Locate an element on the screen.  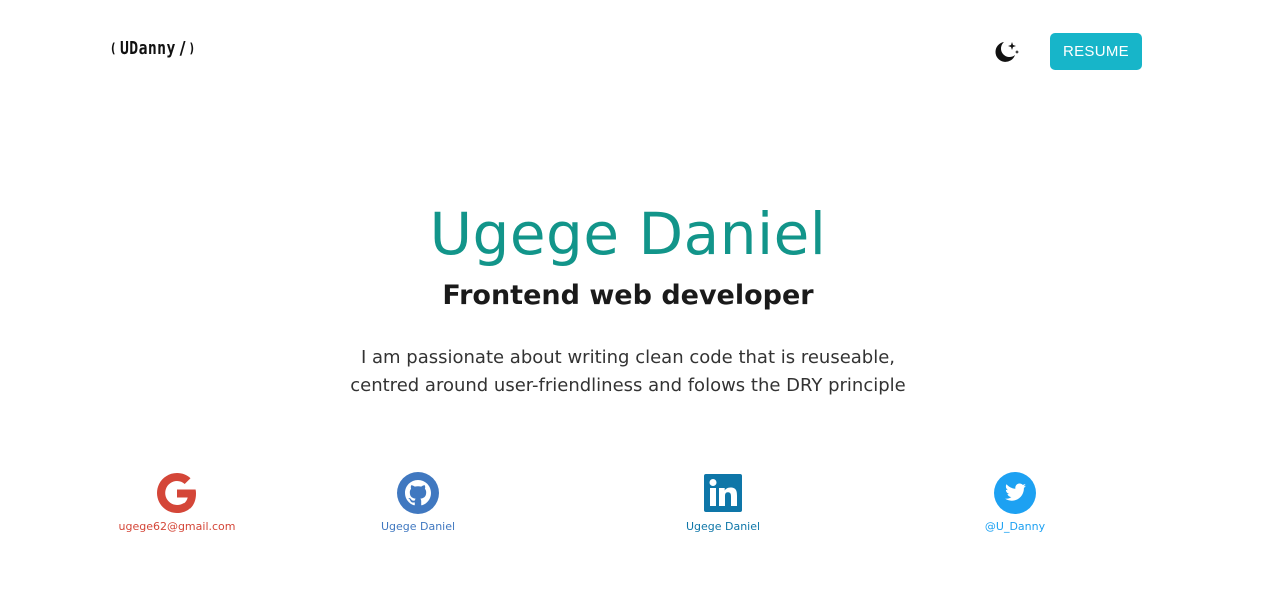
site-logo: ( UDanny / ) is located at coordinates (152, 48).